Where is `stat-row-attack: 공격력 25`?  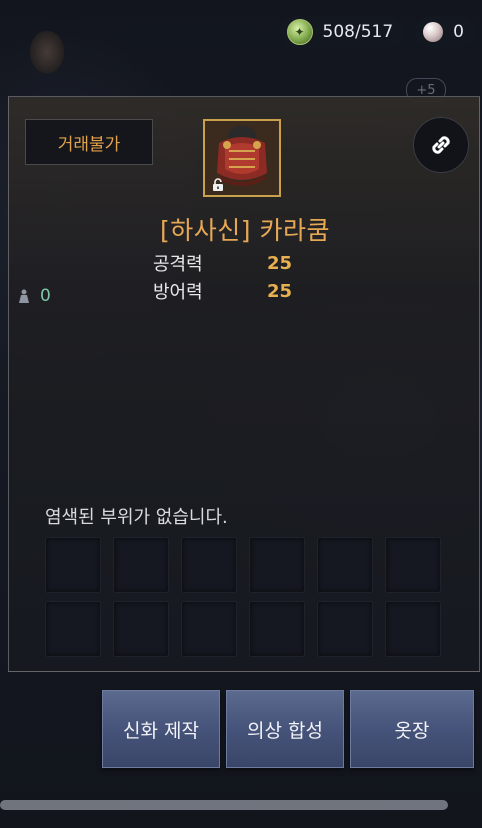
stat-row-attack: 공격력 25 is located at coordinates (222, 263).